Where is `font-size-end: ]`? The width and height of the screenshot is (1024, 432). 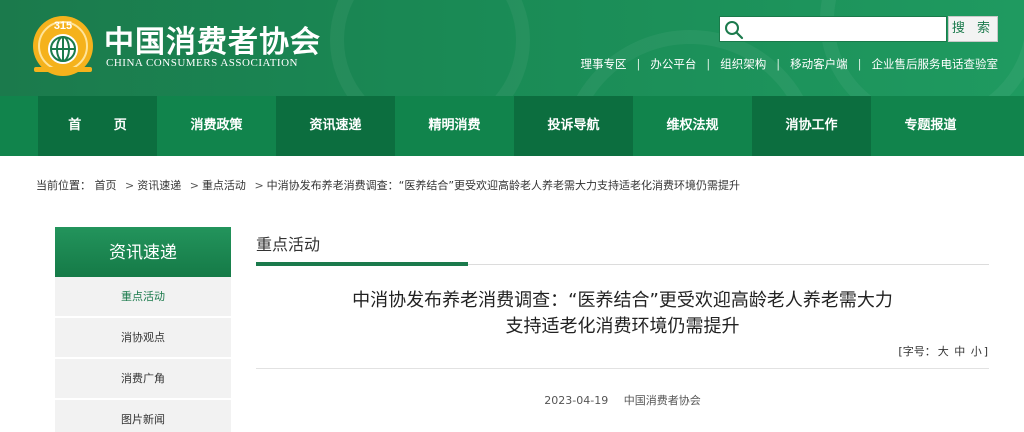 font-size-end: ] is located at coordinates (985, 351).